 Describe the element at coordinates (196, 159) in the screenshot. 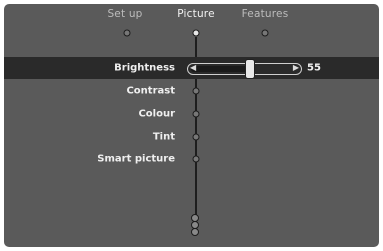

I see `menu-item-smart-picture-dot` at that location.